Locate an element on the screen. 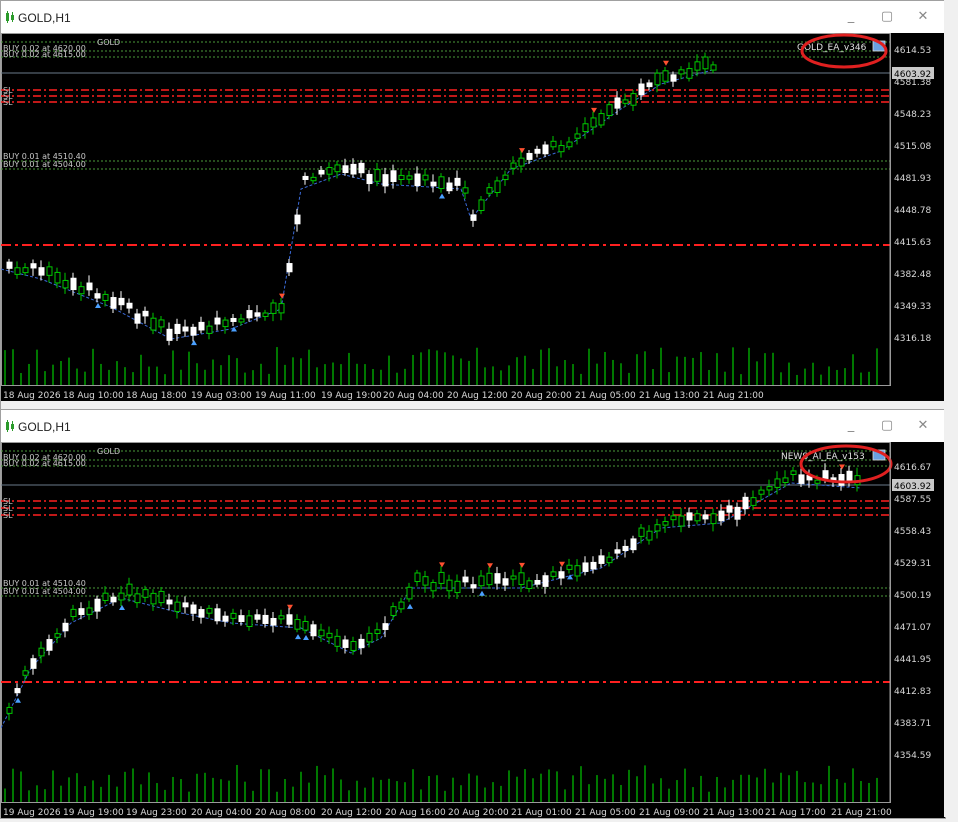 This screenshot has height=822, width=958. sl-label: SL is located at coordinates (8, 515).